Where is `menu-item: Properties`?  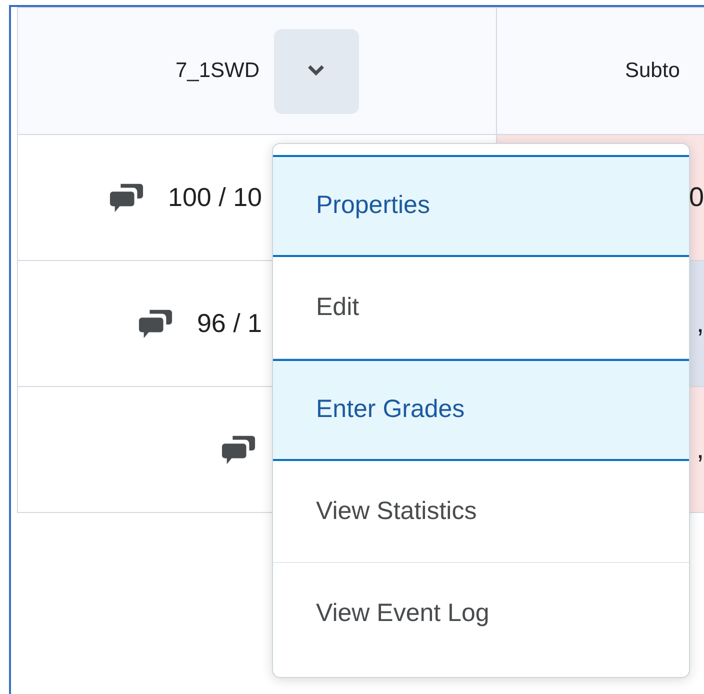
menu-item: Properties is located at coordinates (481, 206).